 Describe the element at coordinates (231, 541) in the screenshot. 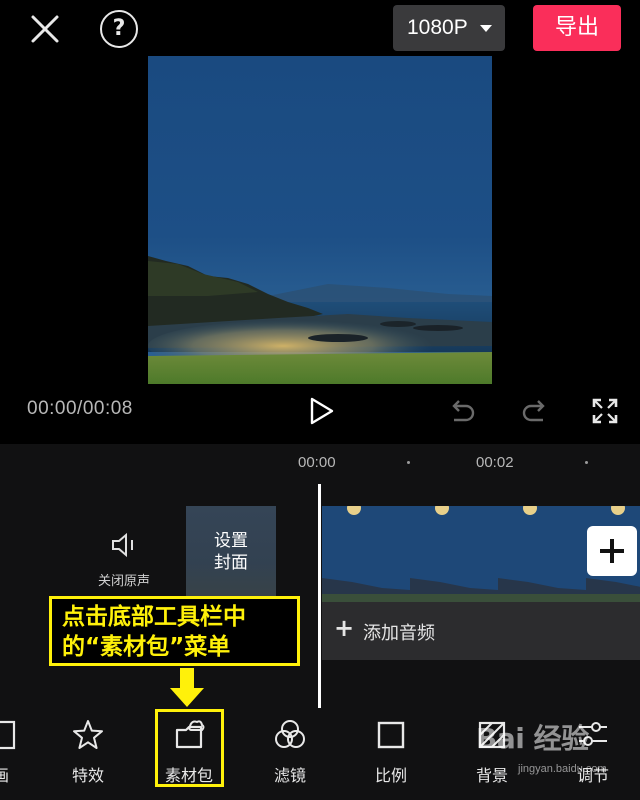

I see `cover-label-line1: 设置` at that location.